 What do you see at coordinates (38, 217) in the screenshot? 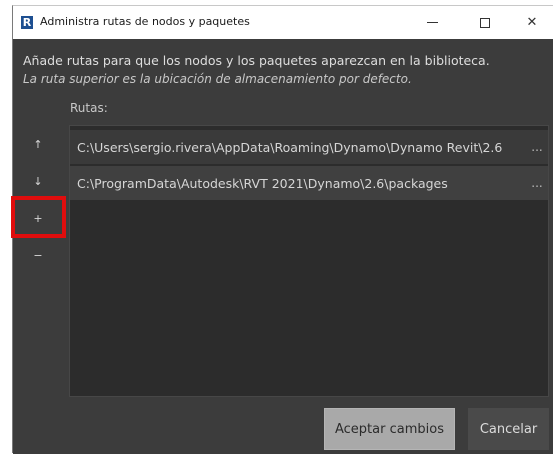
I see `highlight-box` at bounding box center [38, 217].